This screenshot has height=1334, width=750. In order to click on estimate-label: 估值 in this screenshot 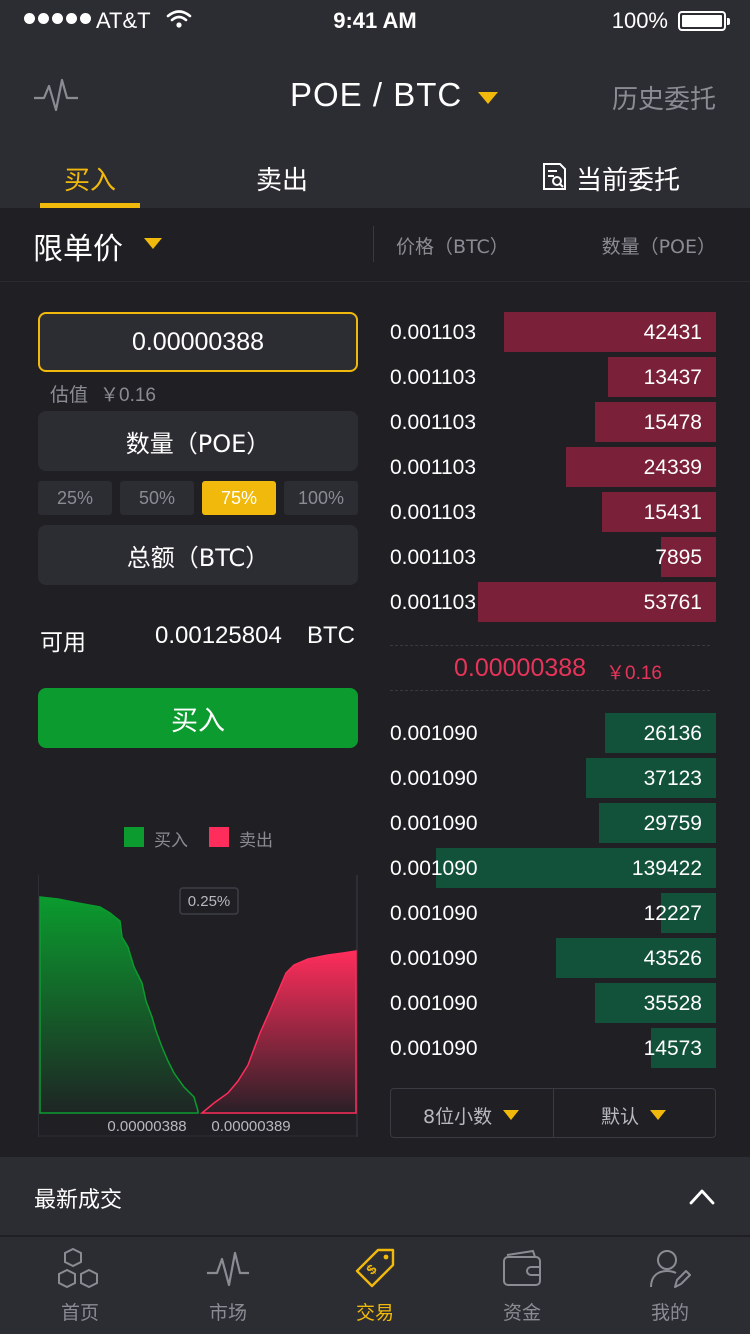, I will do `click(69, 395)`.